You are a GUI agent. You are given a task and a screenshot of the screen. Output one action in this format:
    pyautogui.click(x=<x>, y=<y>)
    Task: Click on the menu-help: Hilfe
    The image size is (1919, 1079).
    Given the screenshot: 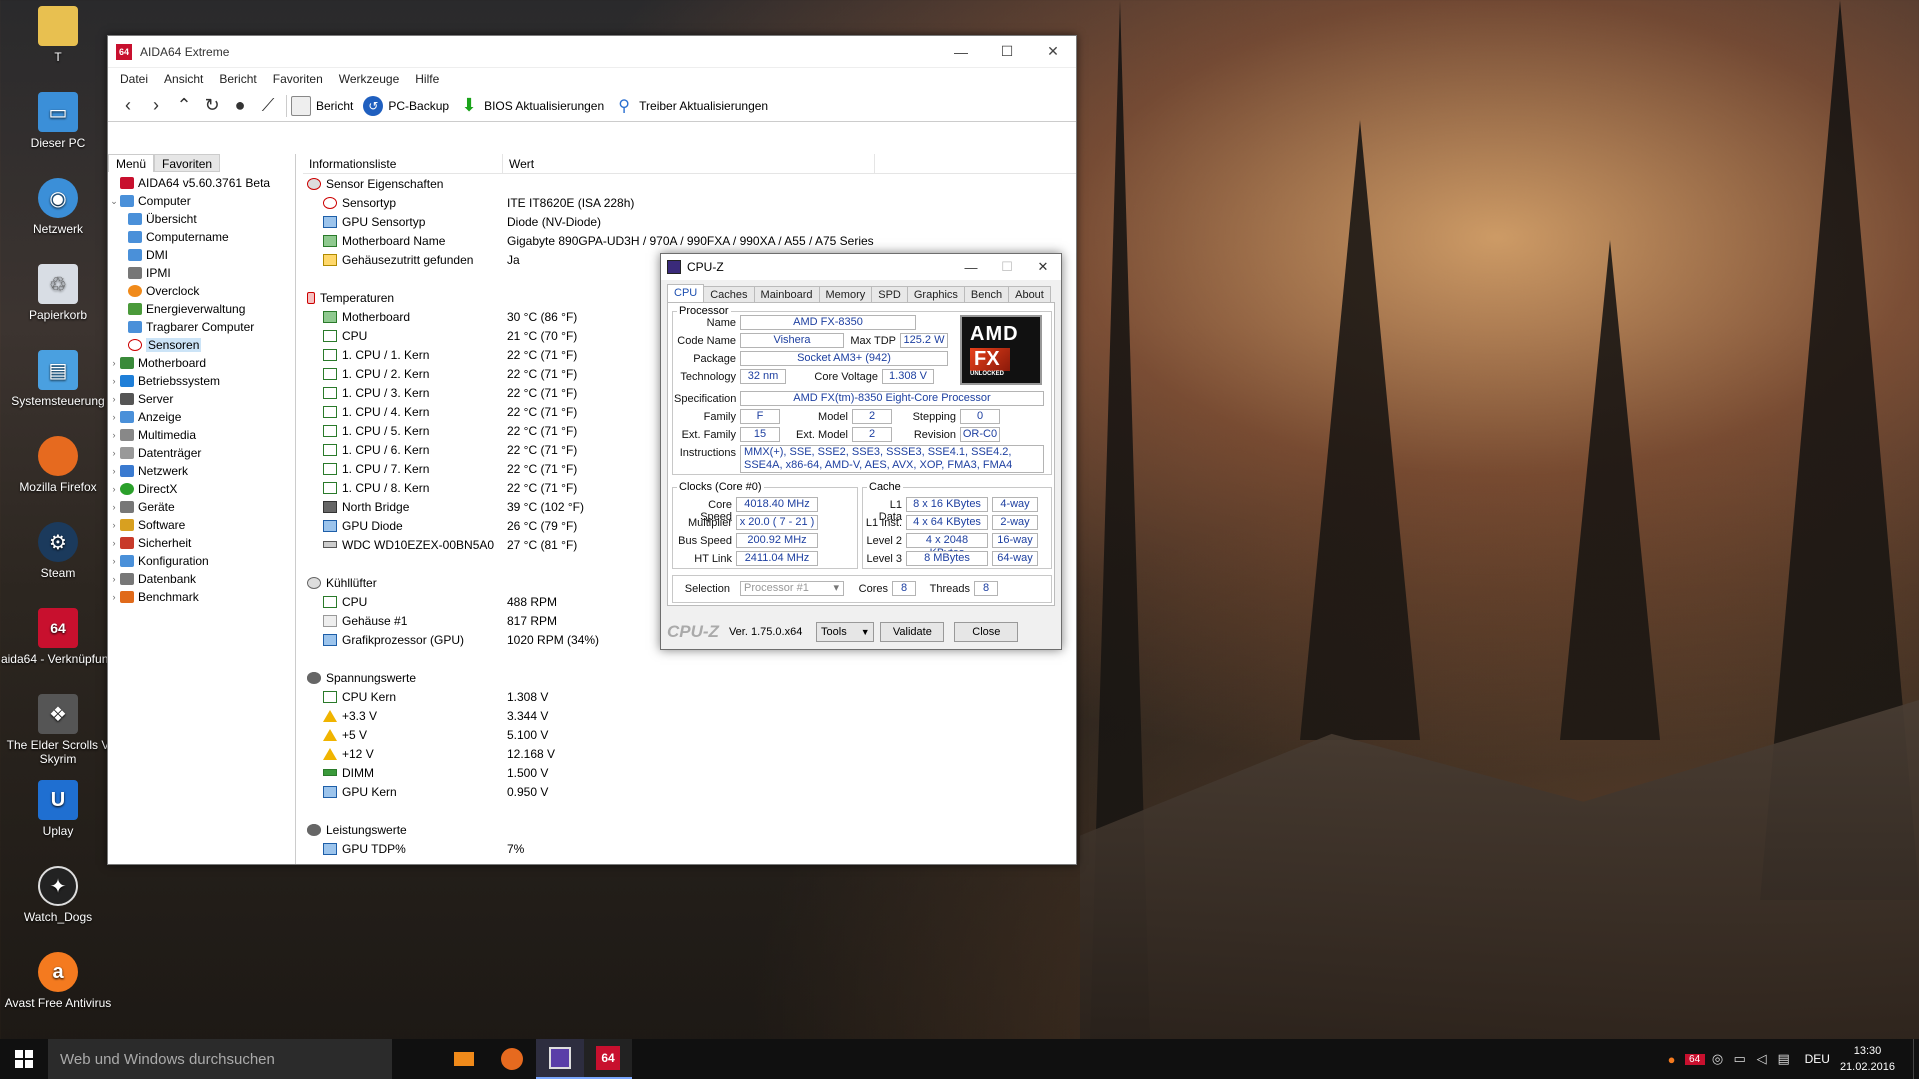 What is the action you would take?
    pyautogui.click(x=427, y=79)
    